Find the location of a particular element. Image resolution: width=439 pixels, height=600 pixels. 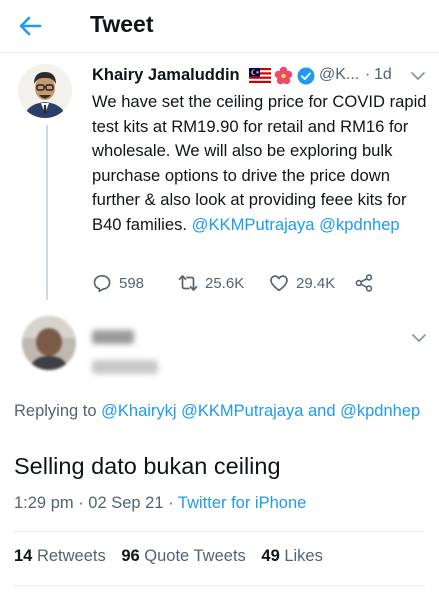

likes-stat: 49 Likes is located at coordinates (291, 556).